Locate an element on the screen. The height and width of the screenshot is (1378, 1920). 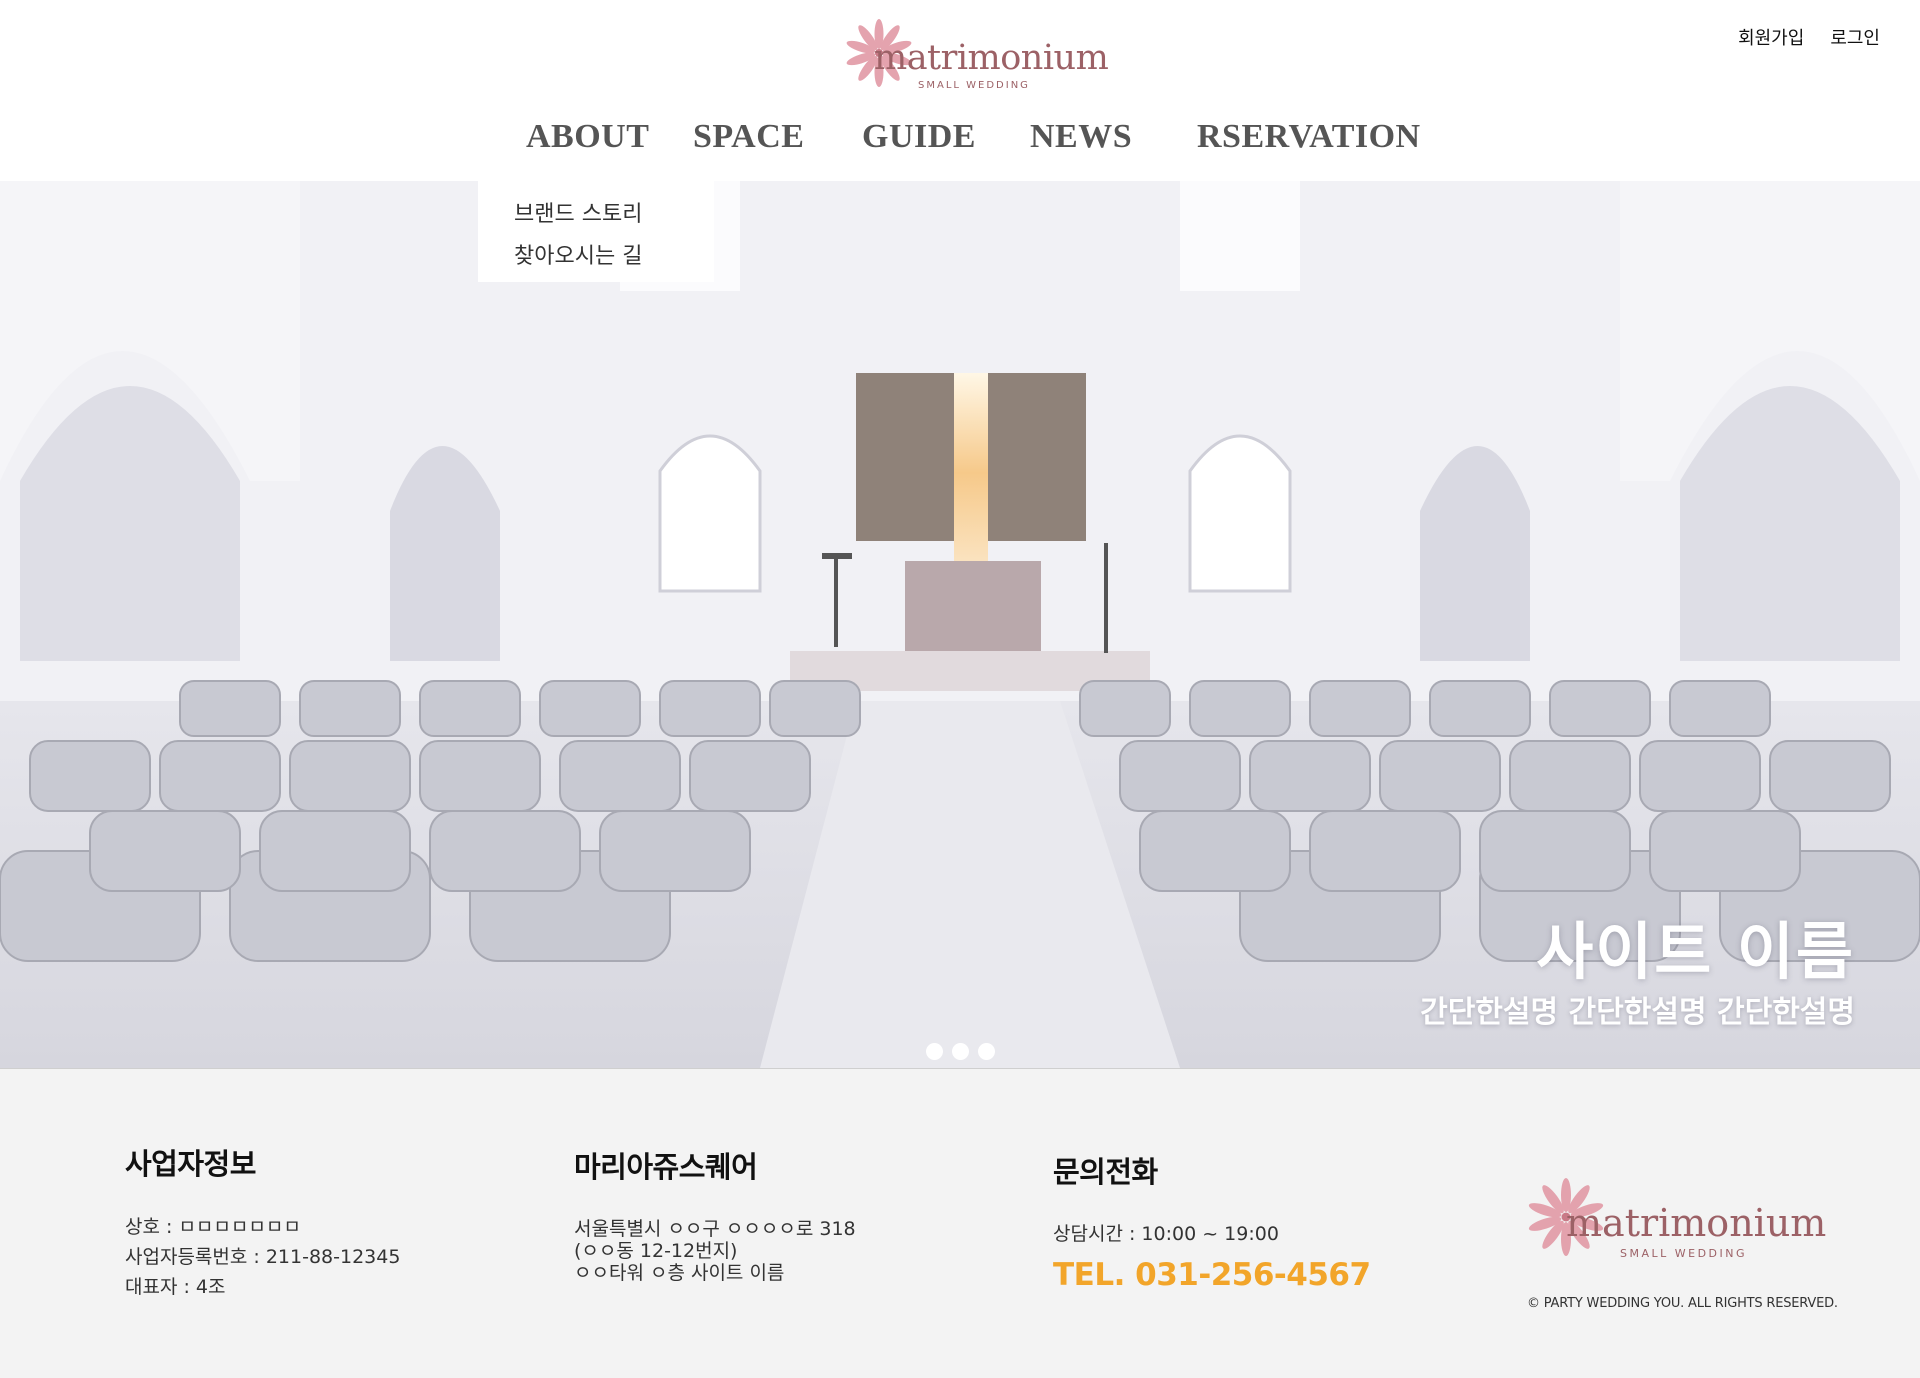
site-logo: matrimonium SMALL WEDDING is located at coordinates (975, 56).